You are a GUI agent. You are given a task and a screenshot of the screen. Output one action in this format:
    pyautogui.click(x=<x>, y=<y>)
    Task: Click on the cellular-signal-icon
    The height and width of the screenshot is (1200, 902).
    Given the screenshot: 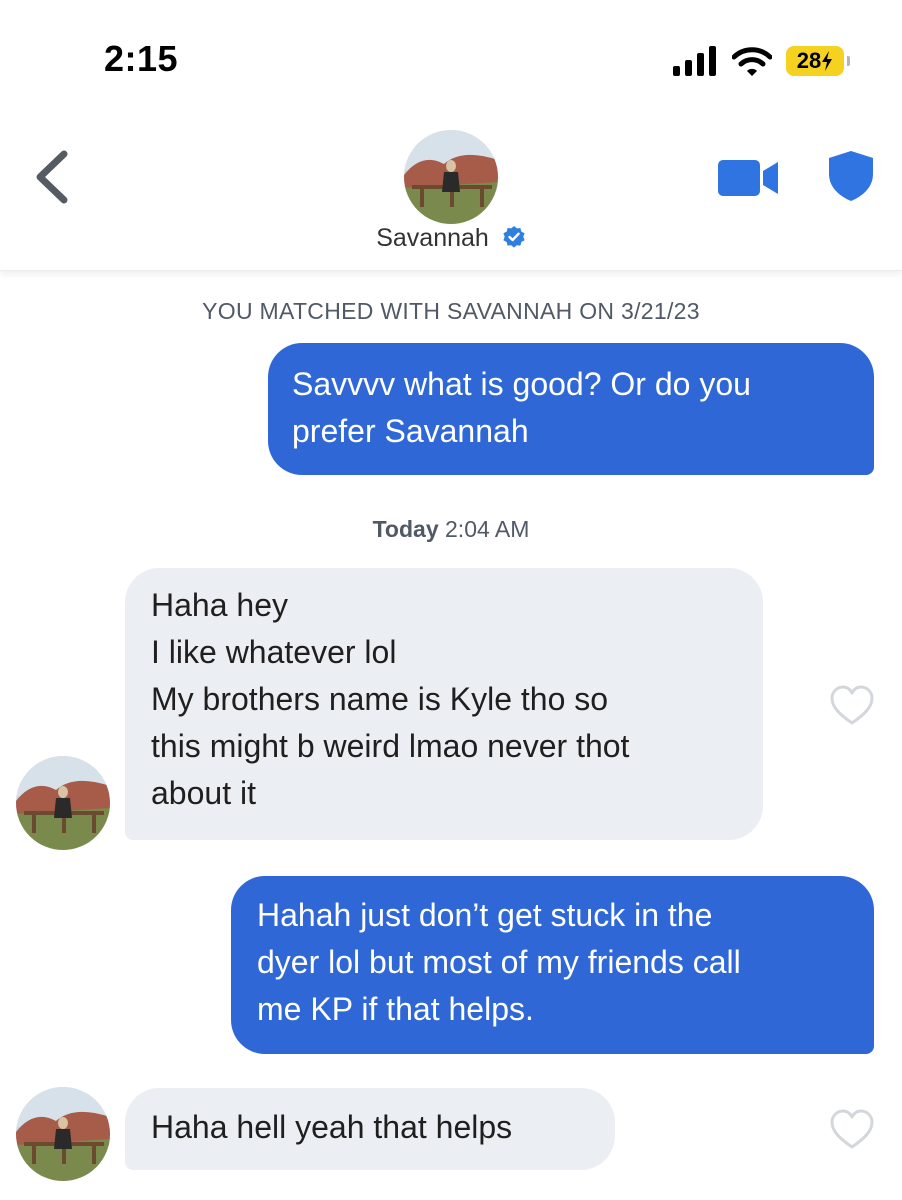 What is the action you would take?
    pyautogui.click(x=694, y=61)
    